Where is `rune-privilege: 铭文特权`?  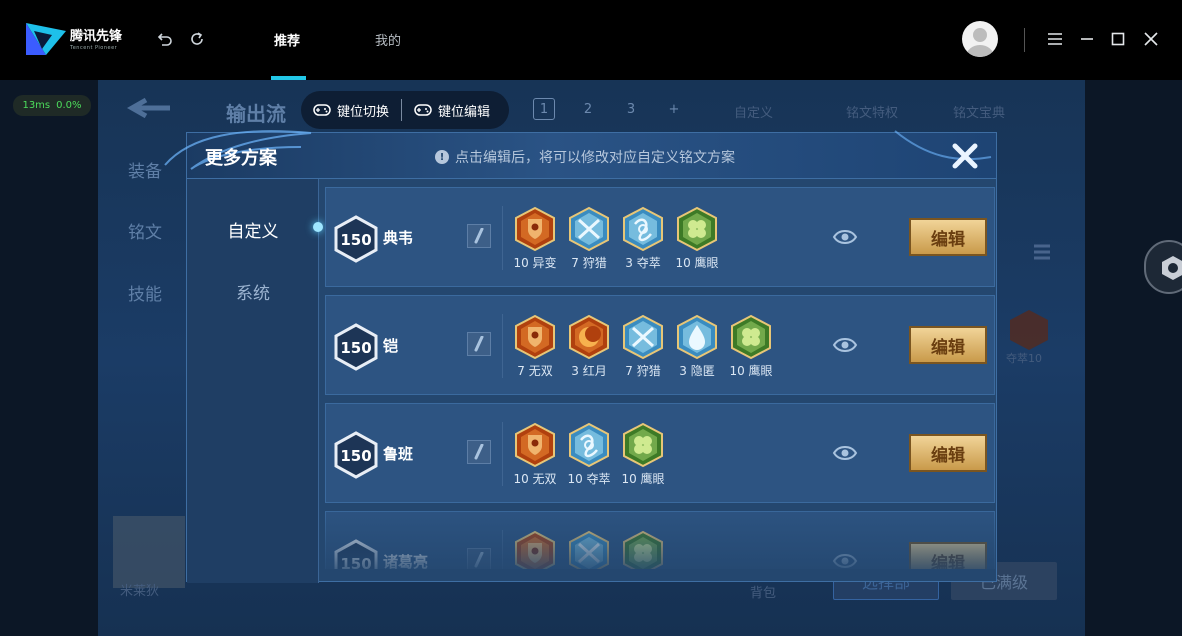
rune-privilege: 铭文特权 is located at coordinates (872, 111).